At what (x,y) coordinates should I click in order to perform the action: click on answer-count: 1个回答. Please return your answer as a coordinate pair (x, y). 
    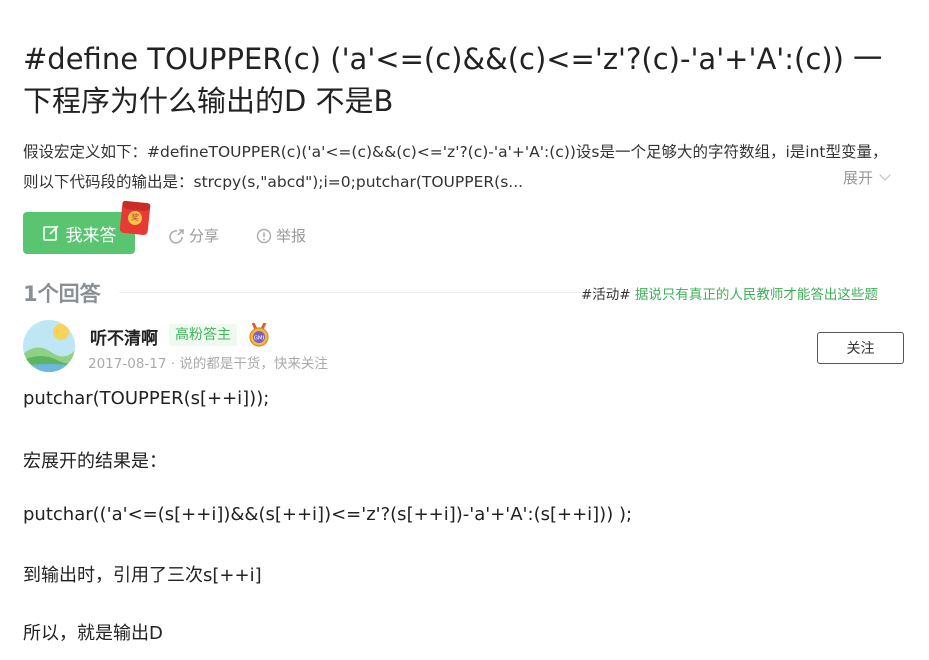
    Looking at the image, I should click on (62, 294).